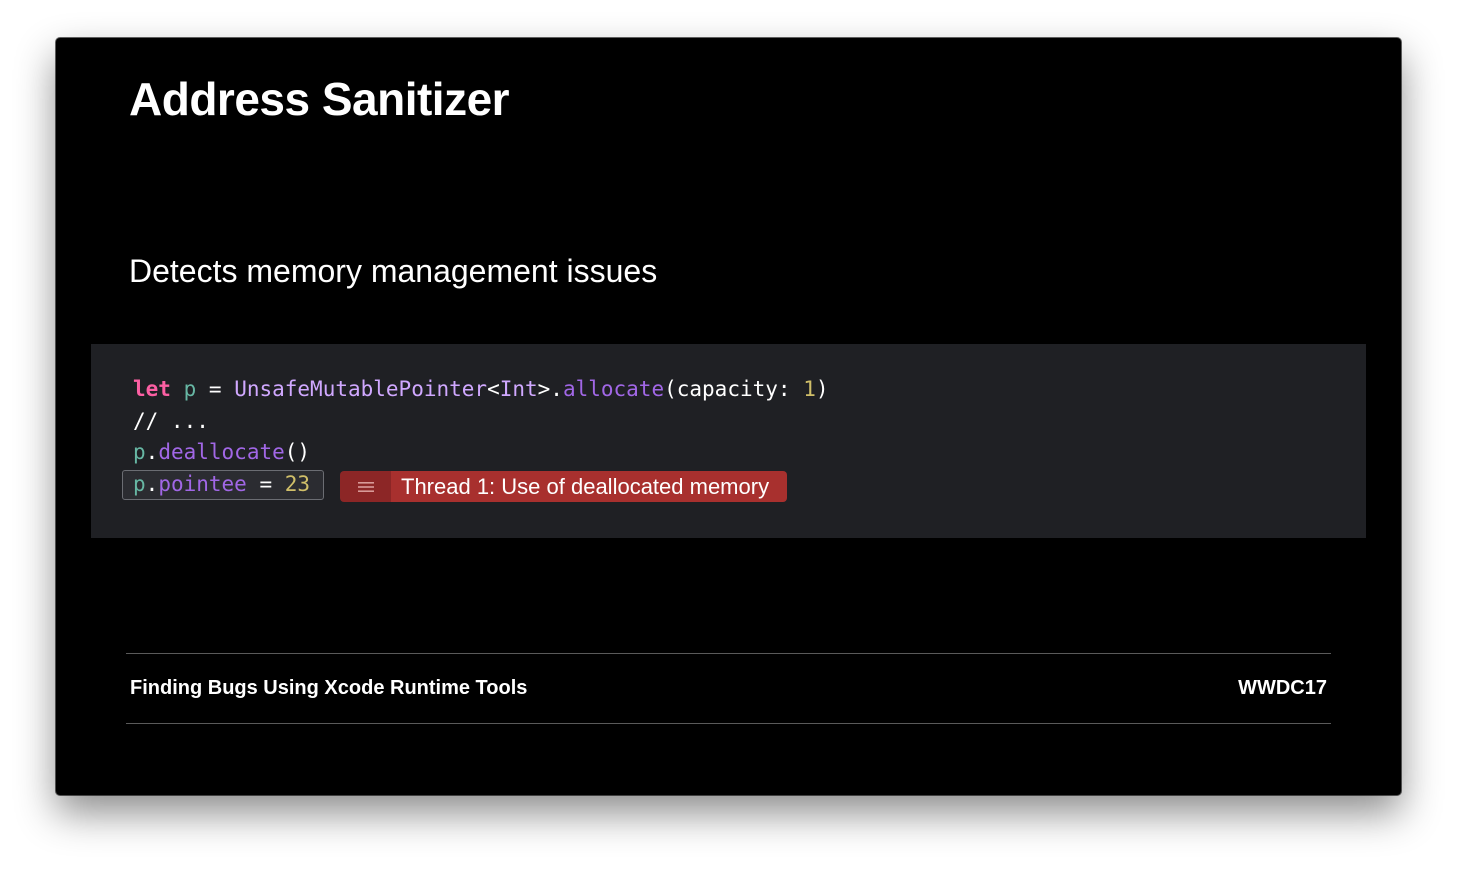 The width and height of the screenshot is (1457, 869). Describe the element at coordinates (822, 389) in the screenshot. I see `args-close: )` at that location.